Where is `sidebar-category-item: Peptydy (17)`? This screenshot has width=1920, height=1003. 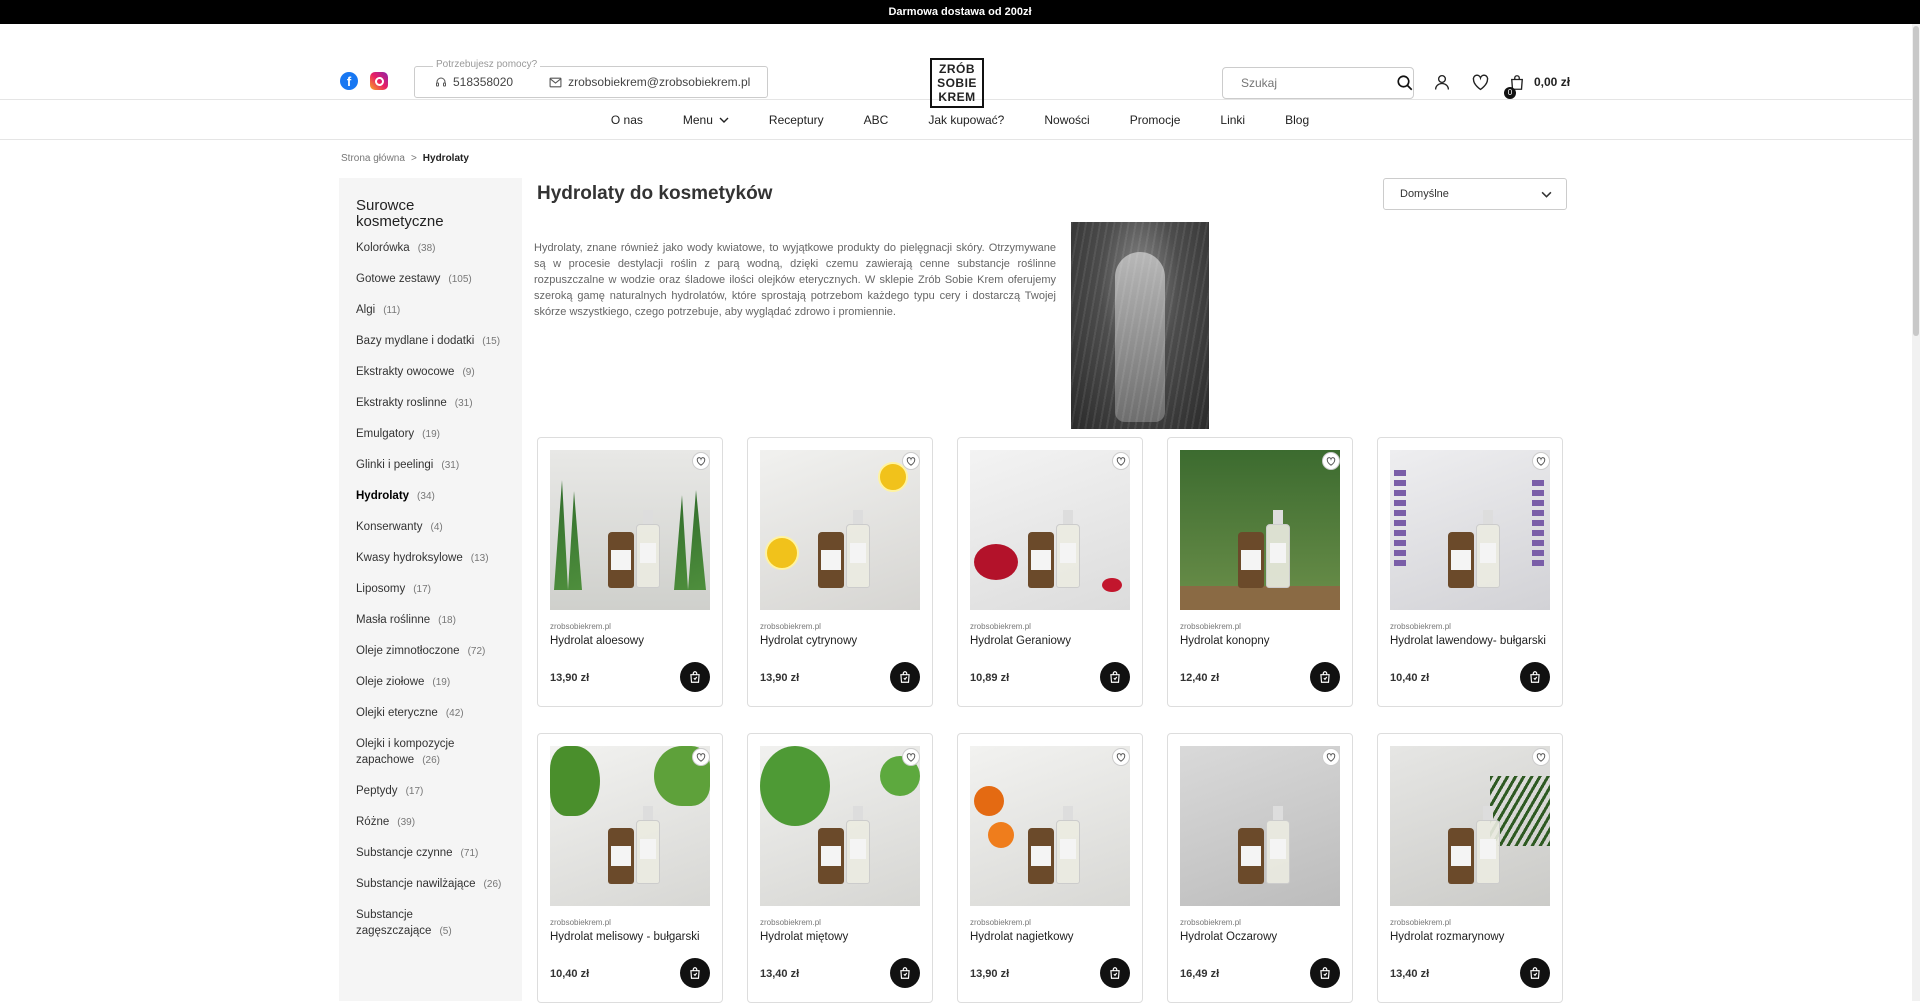 sidebar-category-item: Peptydy (17) is located at coordinates (431, 791).